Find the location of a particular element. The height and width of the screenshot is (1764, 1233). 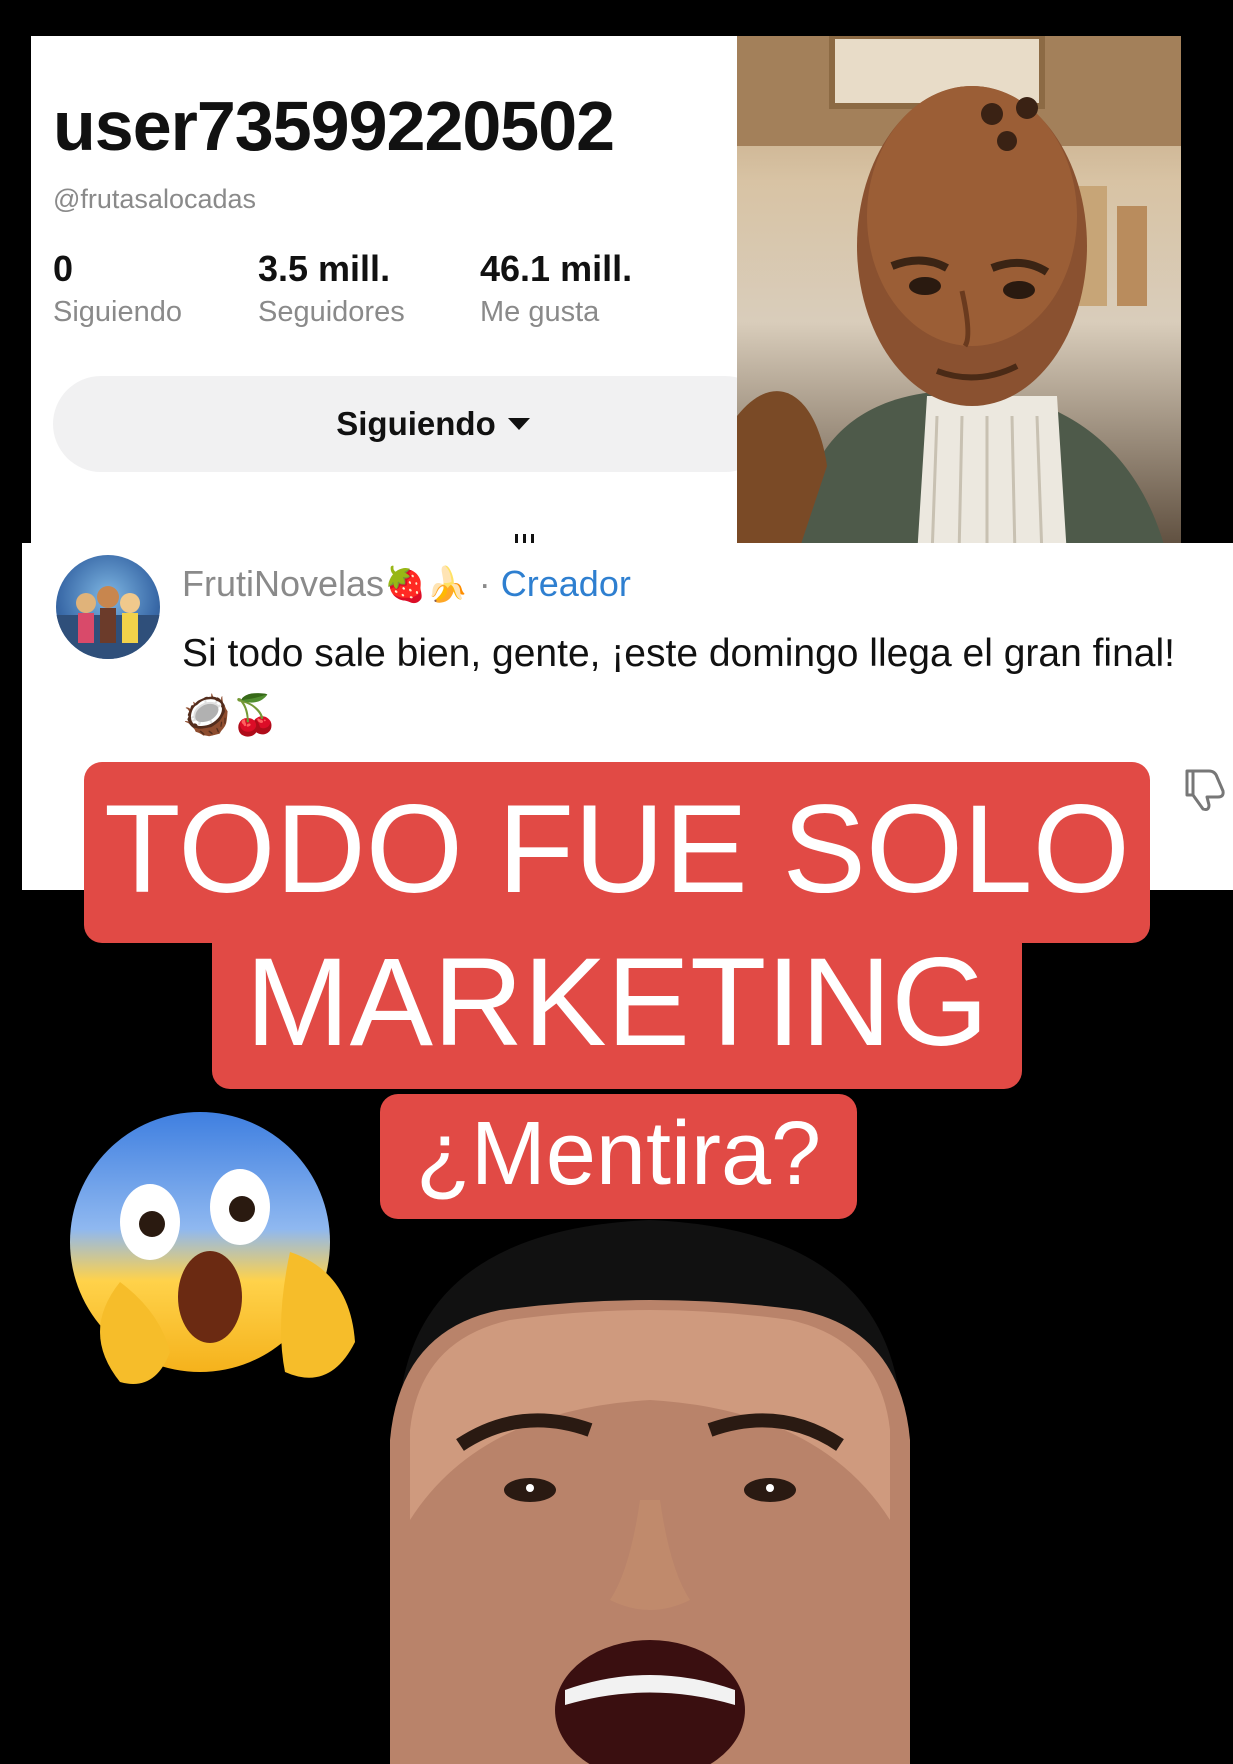

coconut-character-image is located at coordinates (959, 296).